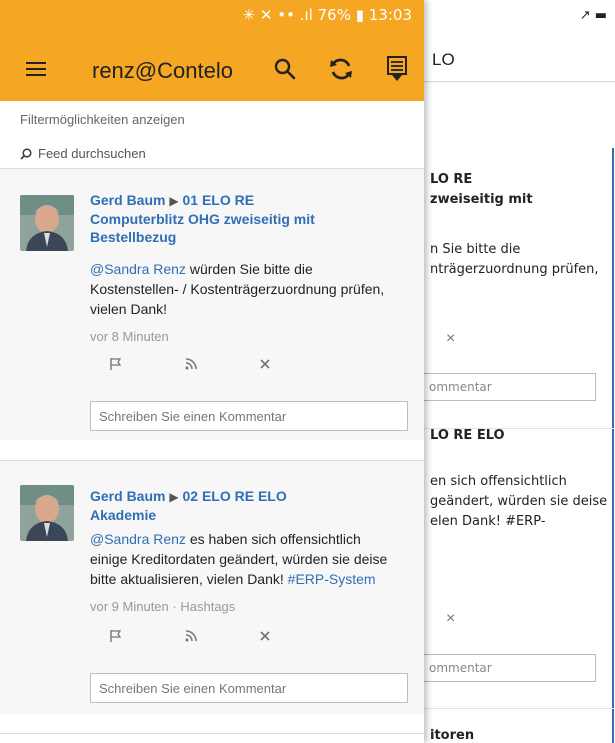 The height and width of the screenshot is (743, 615). I want to click on app-title: renz@Contelo, so click(162, 70).